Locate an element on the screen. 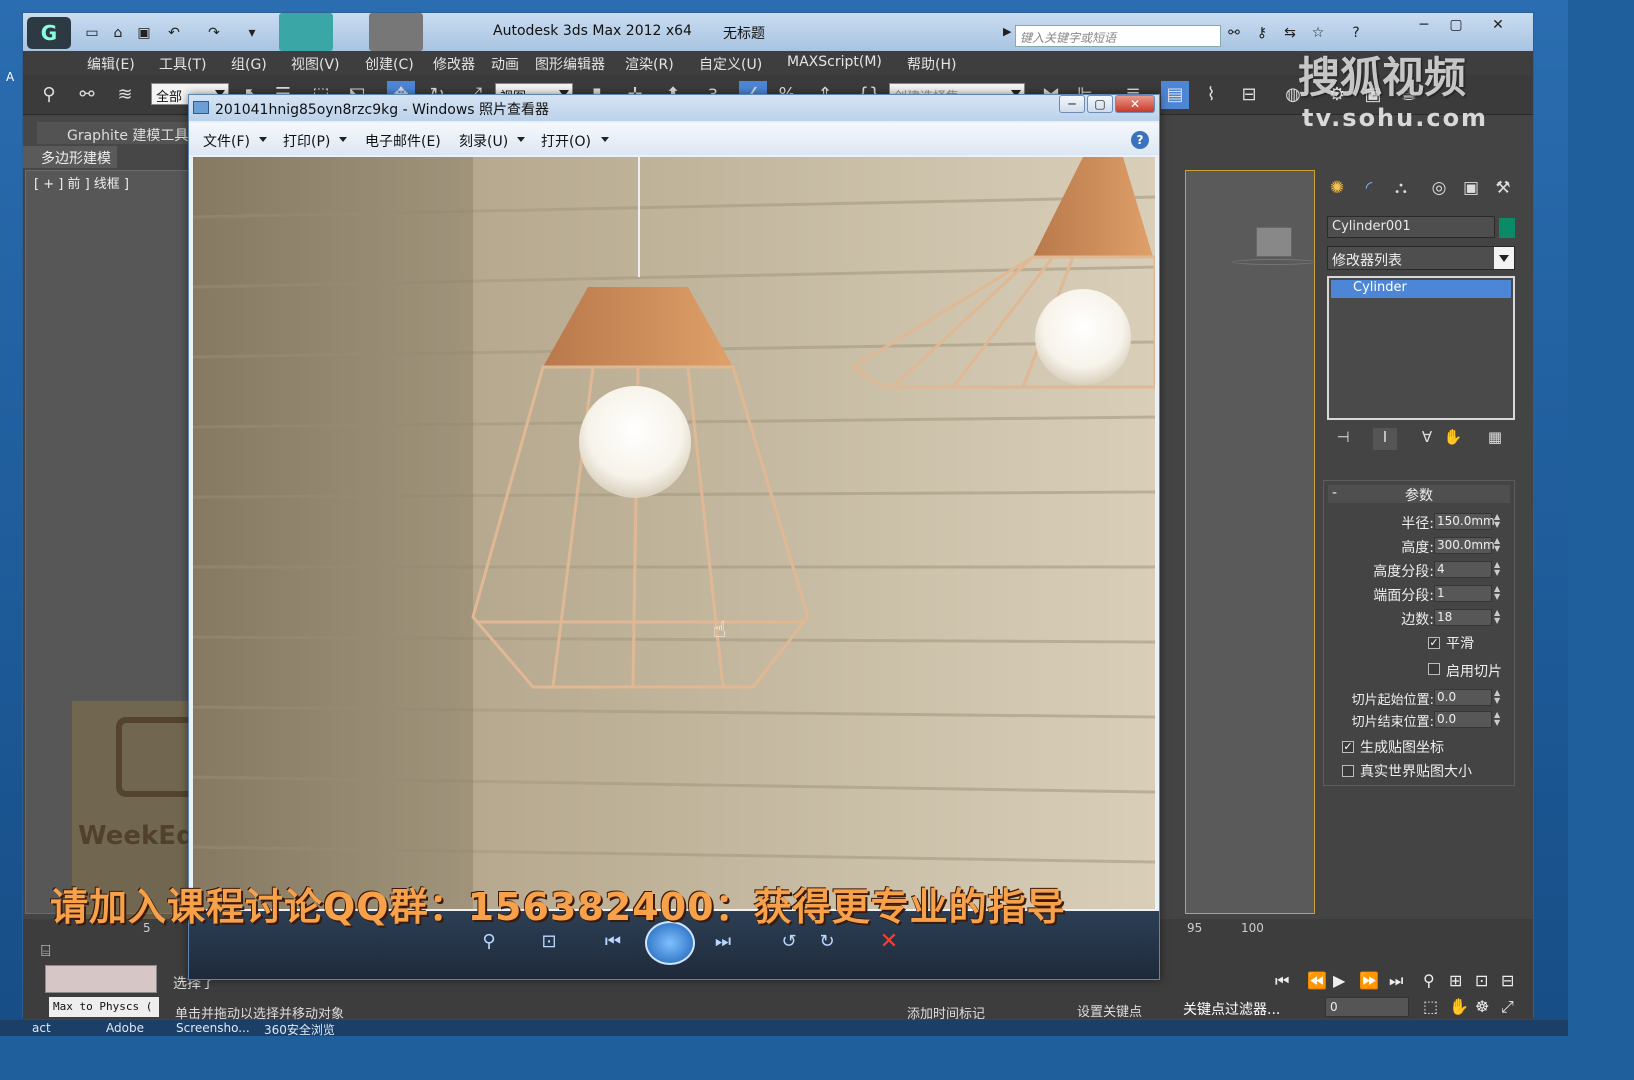 The height and width of the screenshot is (1080, 1634). remove-modifier-icon: ✋ is located at coordinates (1453, 439).